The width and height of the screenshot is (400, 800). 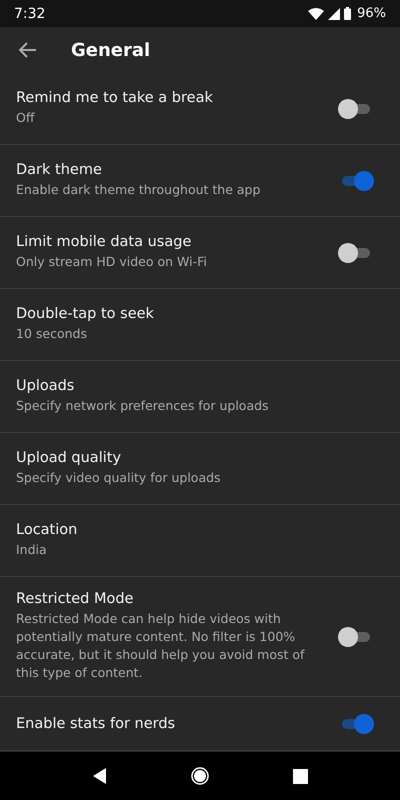 I want to click on setting-item: Uploads Specify network preferences for uploads, so click(x=200, y=397).